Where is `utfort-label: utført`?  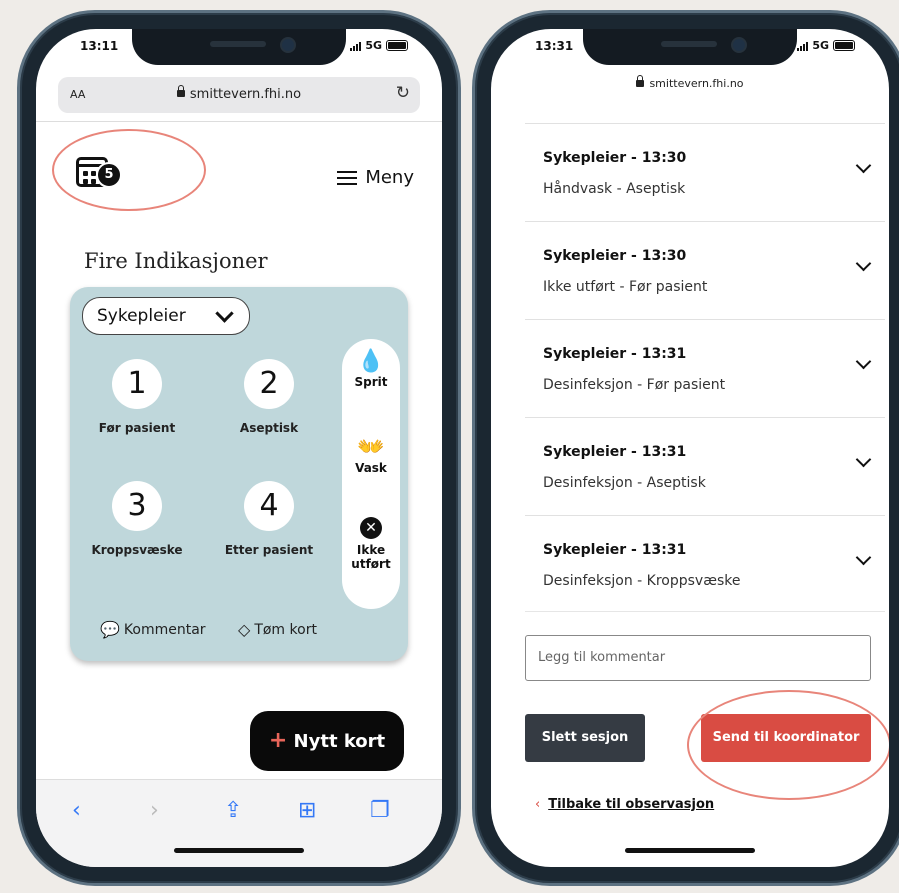
utfort-label: utført is located at coordinates (371, 564).